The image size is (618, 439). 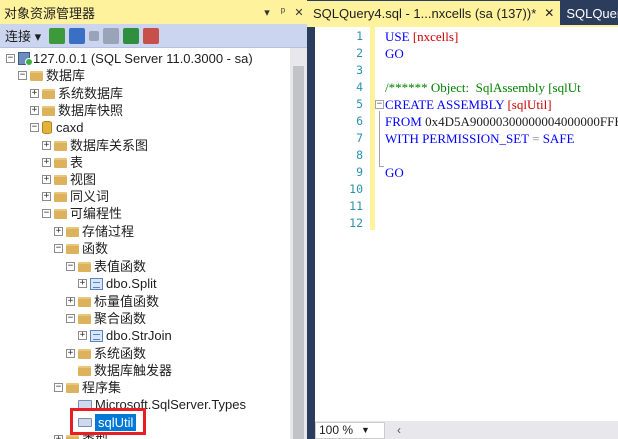 What do you see at coordinates (87, 387) in the screenshot?
I see `tree-node: − 程序集` at bounding box center [87, 387].